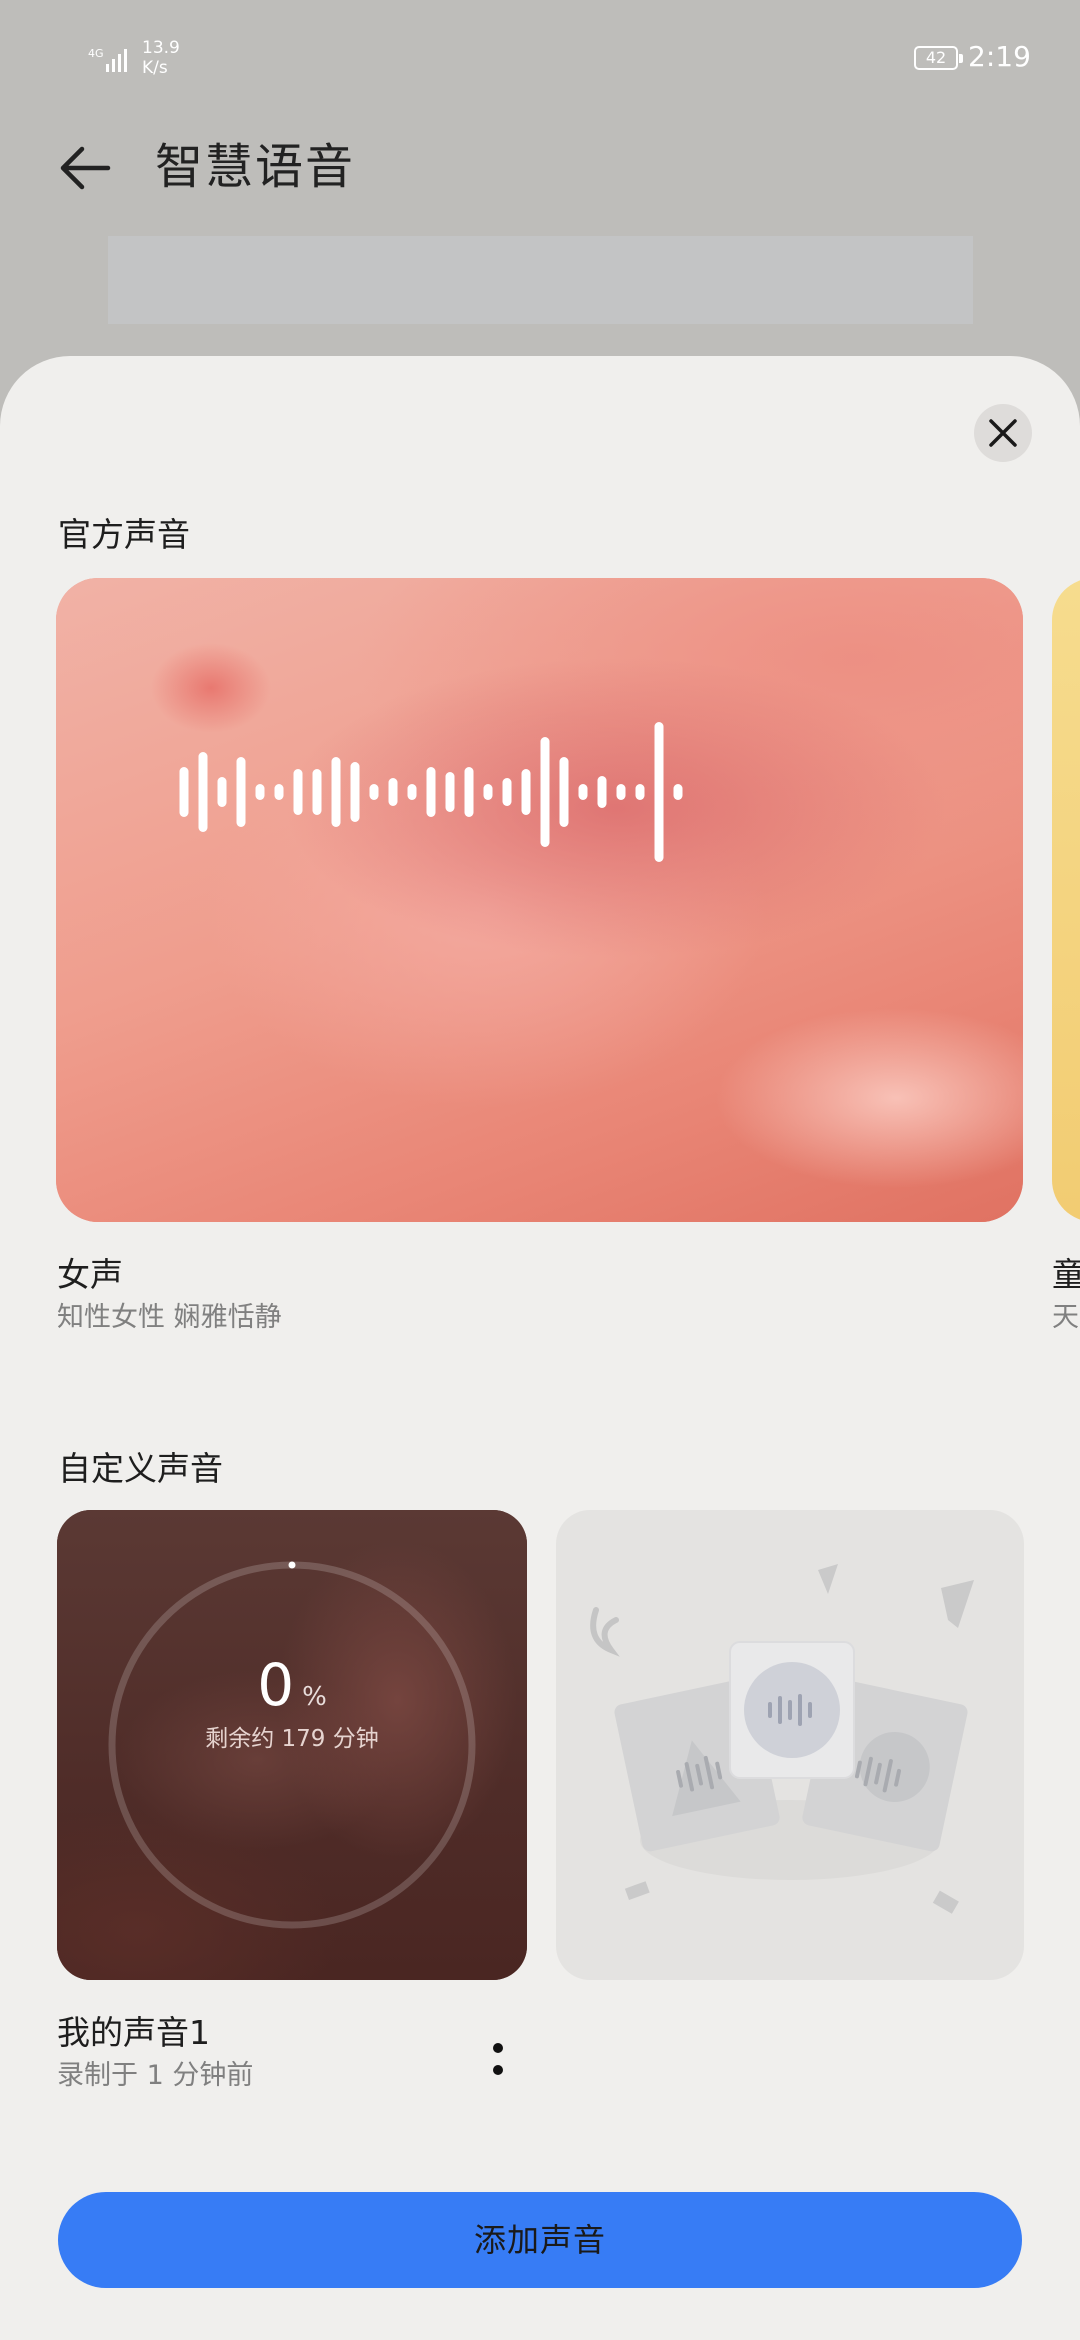 The image size is (1080, 2340). What do you see at coordinates (90, 1274) in the screenshot?
I see `voice-name: 女声` at bounding box center [90, 1274].